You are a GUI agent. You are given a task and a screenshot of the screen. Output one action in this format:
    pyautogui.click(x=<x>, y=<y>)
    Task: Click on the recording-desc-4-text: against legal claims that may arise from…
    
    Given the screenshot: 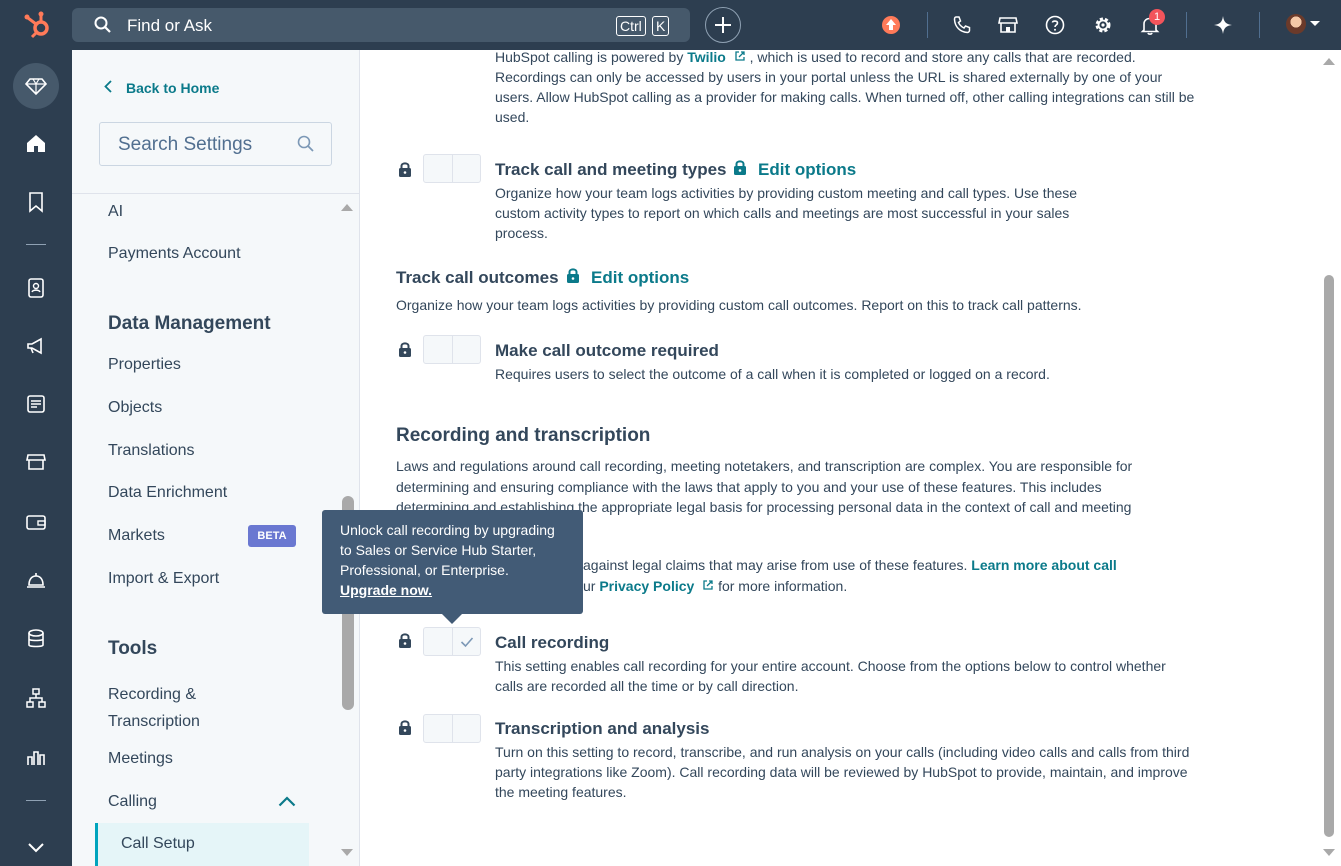 What is the action you would take?
    pyautogui.click(x=777, y=565)
    